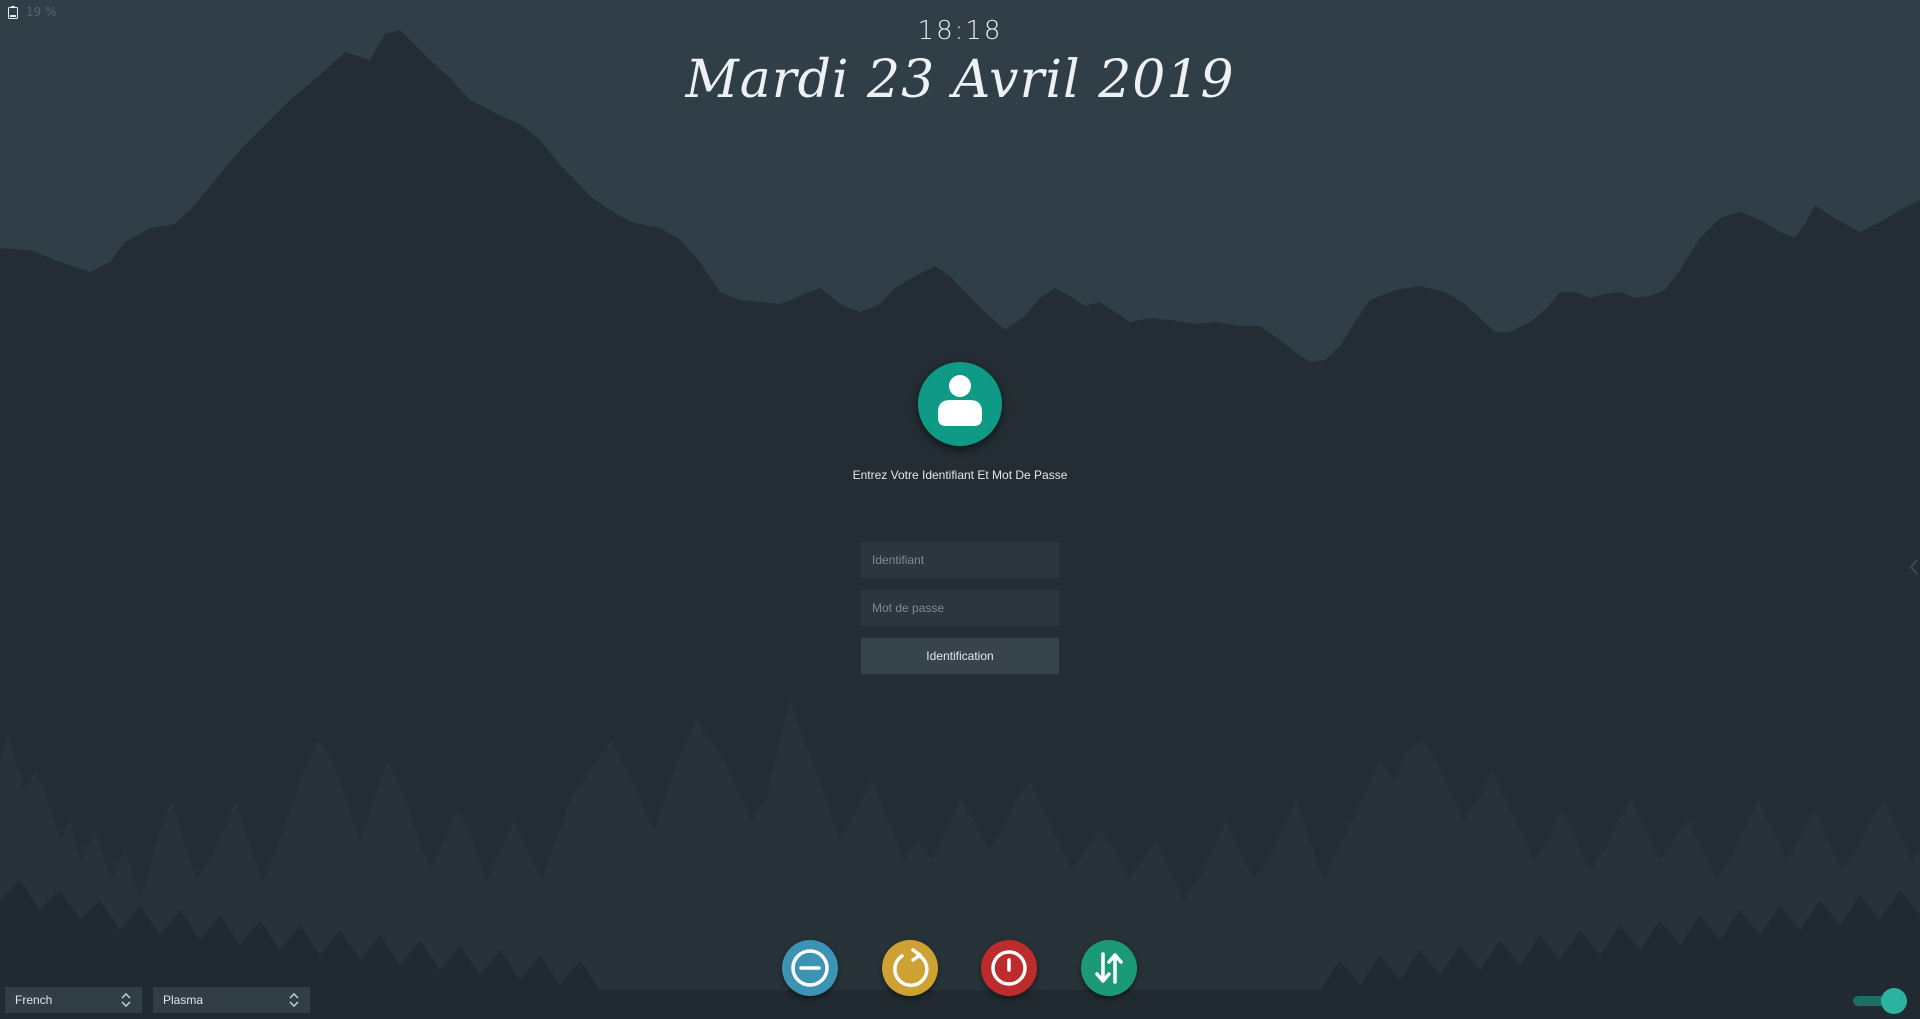 The image size is (1920, 1019). I want to click on minus-circle-icon, so click(810, 968).